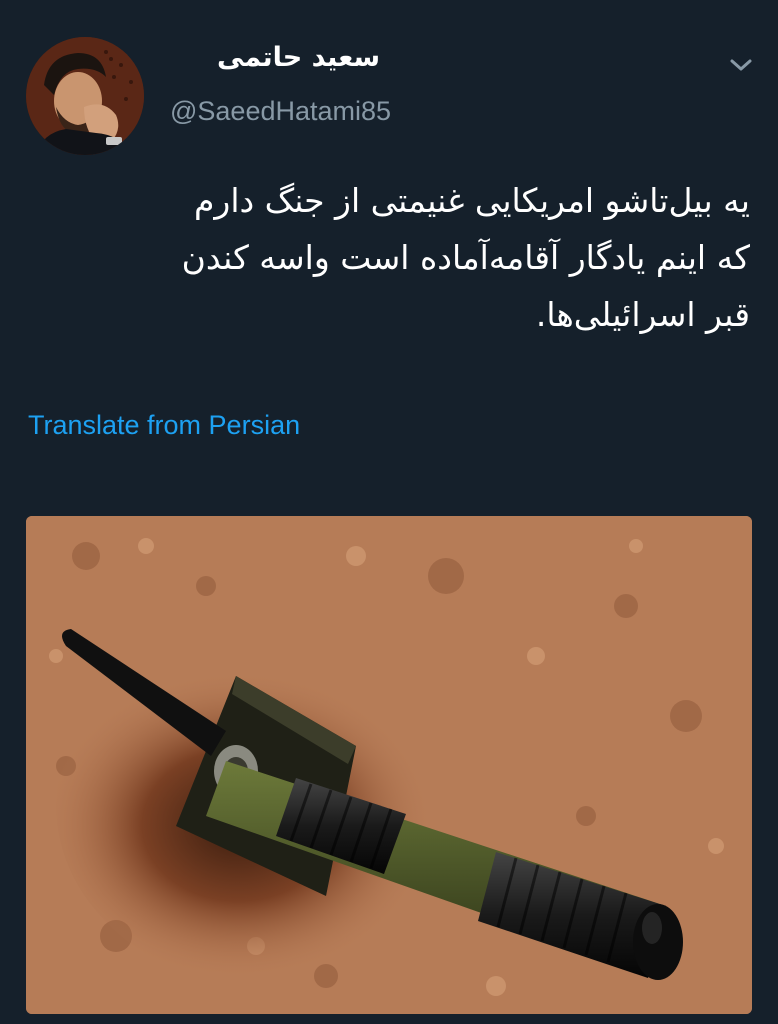 The image size is (778, 1024). What do you see at coordinates (465, 257) in the screenshot?
I see `tweet-text-line: که اینم یادگار آقامه‌آماده است واسه کندن` at bounding box center [465, 257].